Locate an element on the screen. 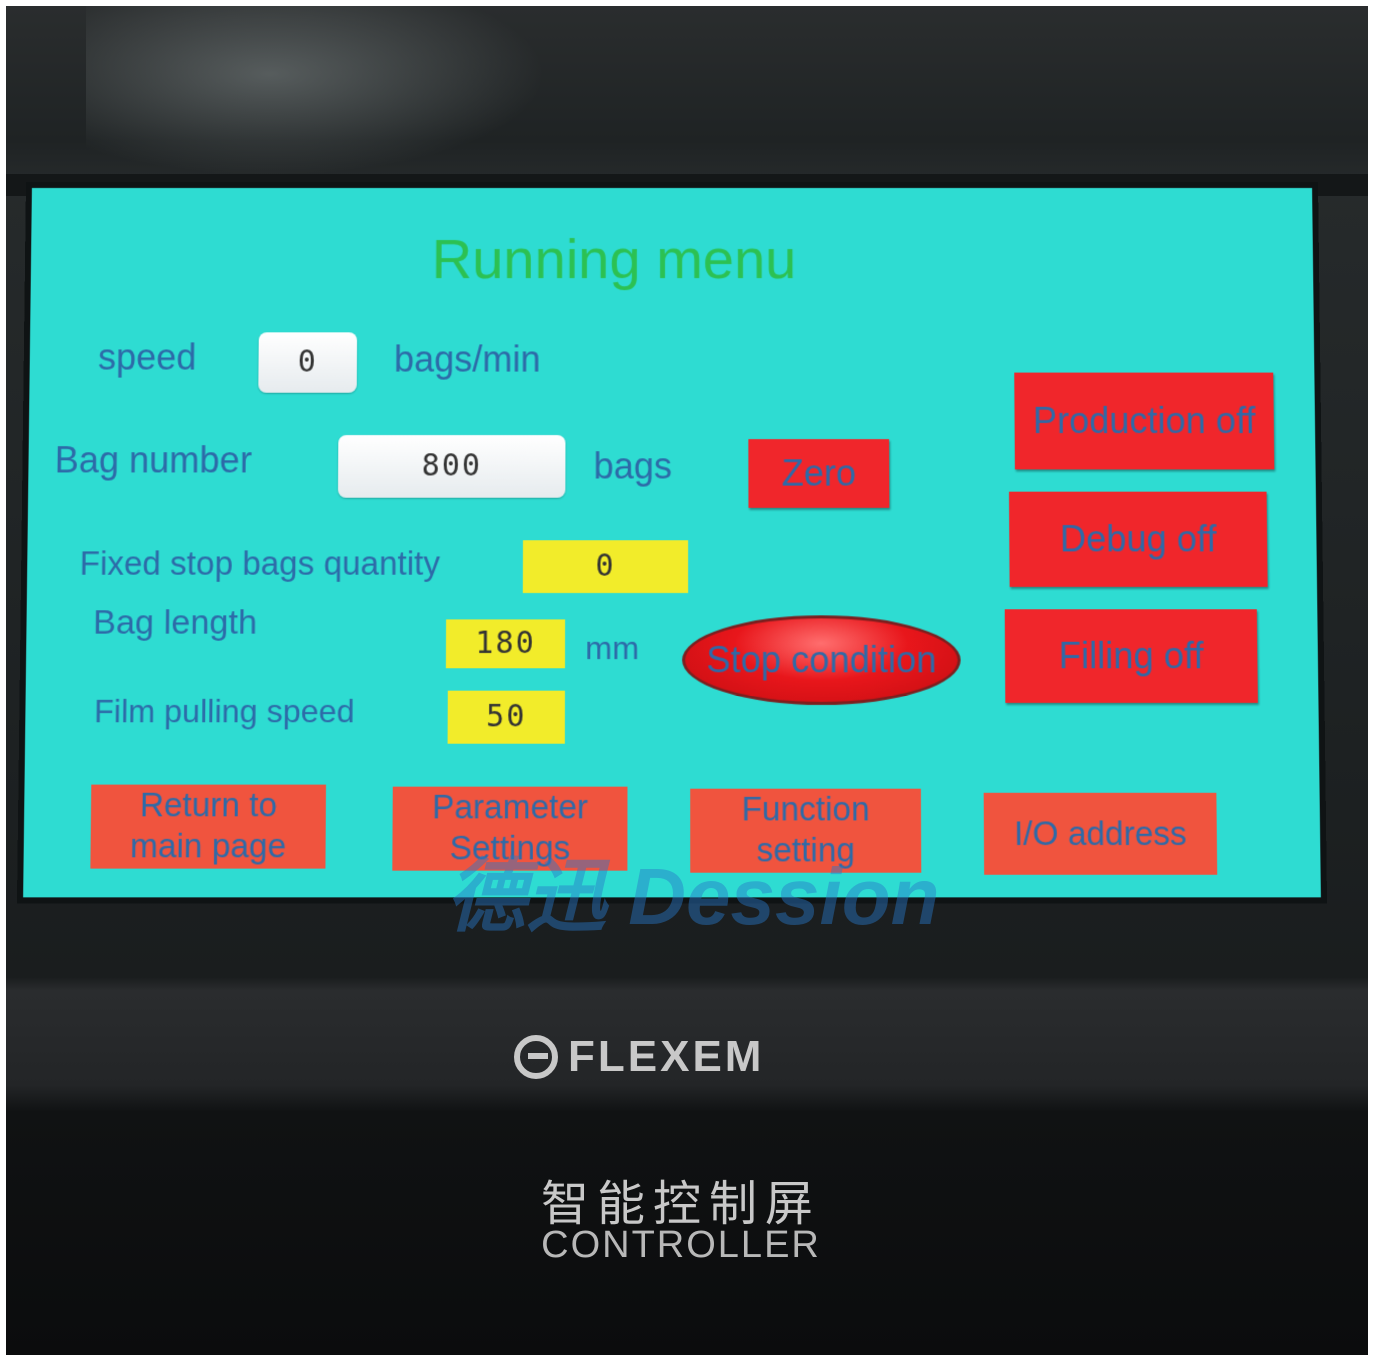 This screenshot has width=1375, height=1361. speed-unit: bags/min is located at coordinates (467, 359).